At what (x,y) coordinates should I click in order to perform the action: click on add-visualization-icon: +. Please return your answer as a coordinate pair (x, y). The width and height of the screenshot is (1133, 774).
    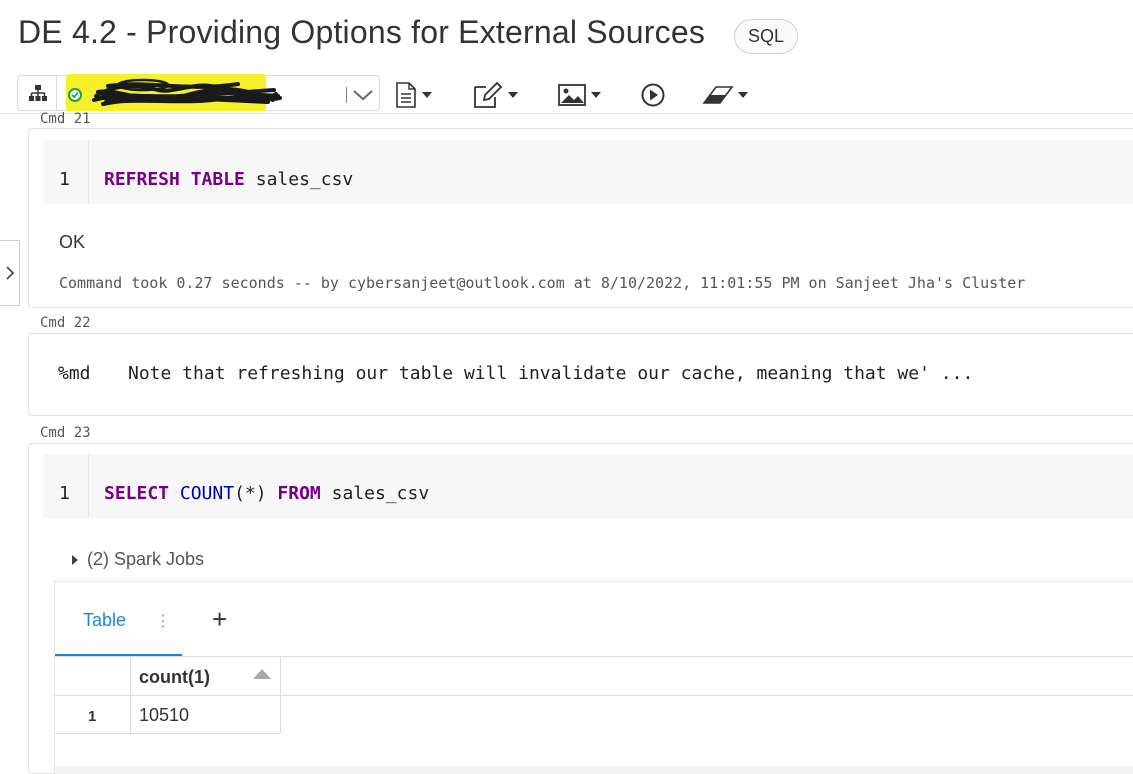
    Looking at the image, I should click on (219, 619).